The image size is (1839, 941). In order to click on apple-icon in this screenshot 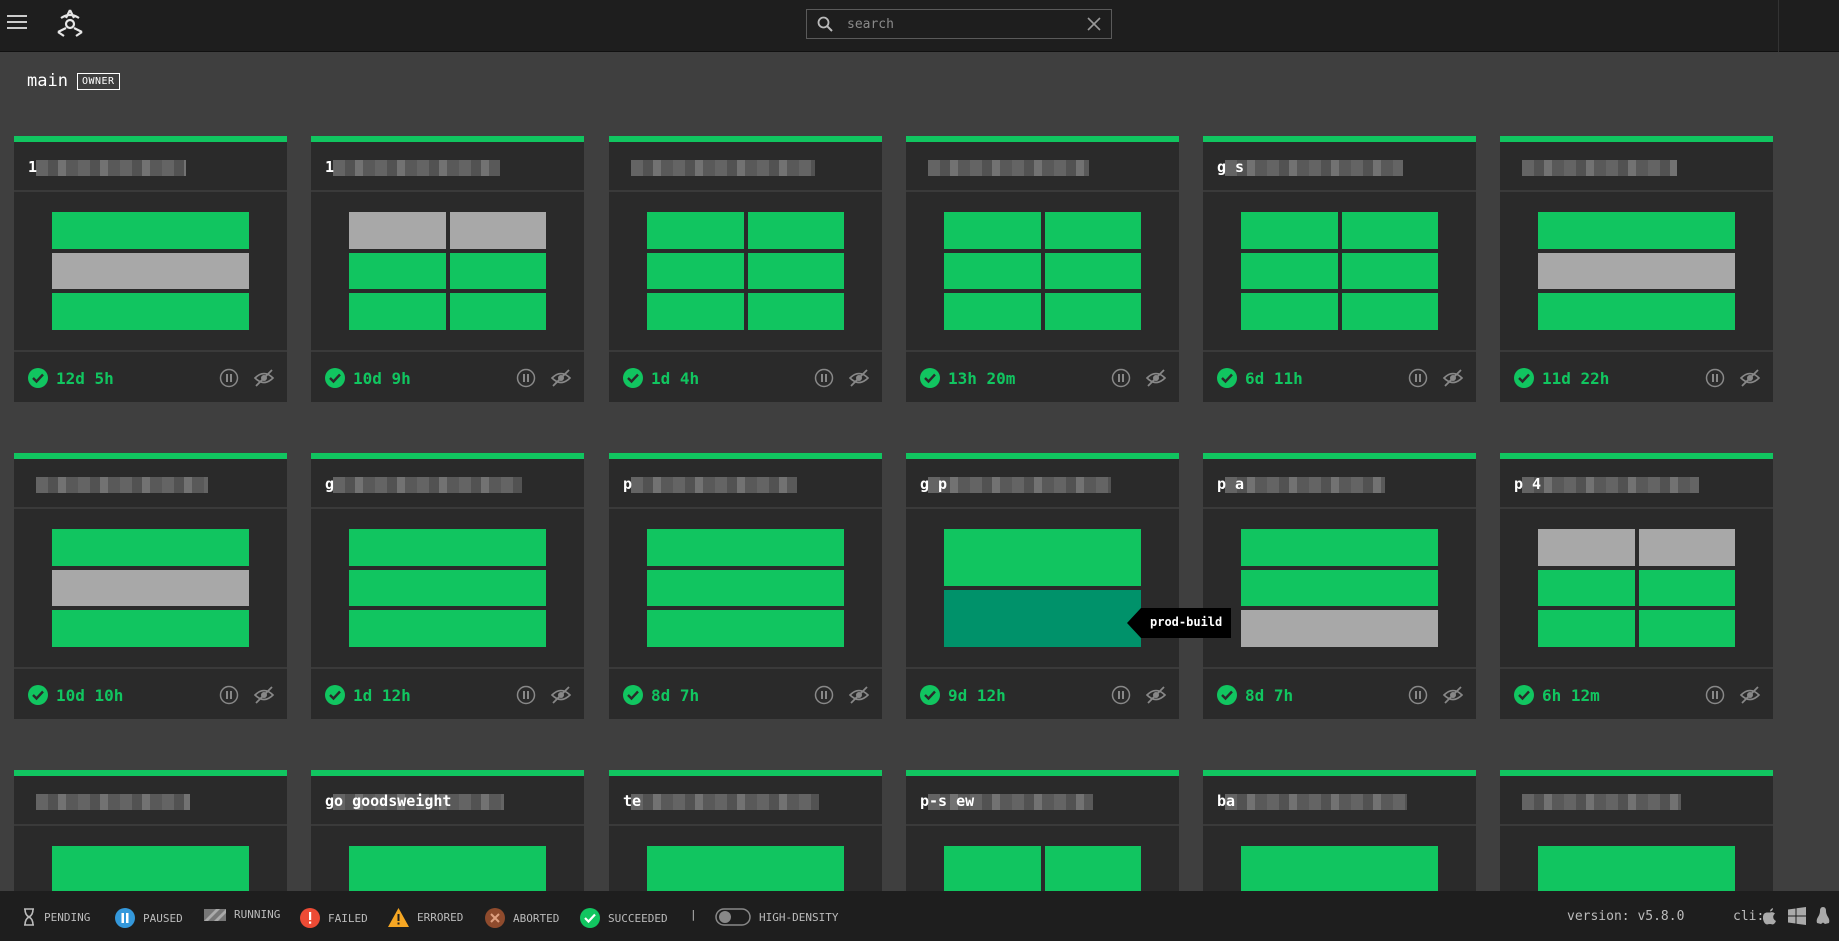, I will do `click(1770, 916)`.